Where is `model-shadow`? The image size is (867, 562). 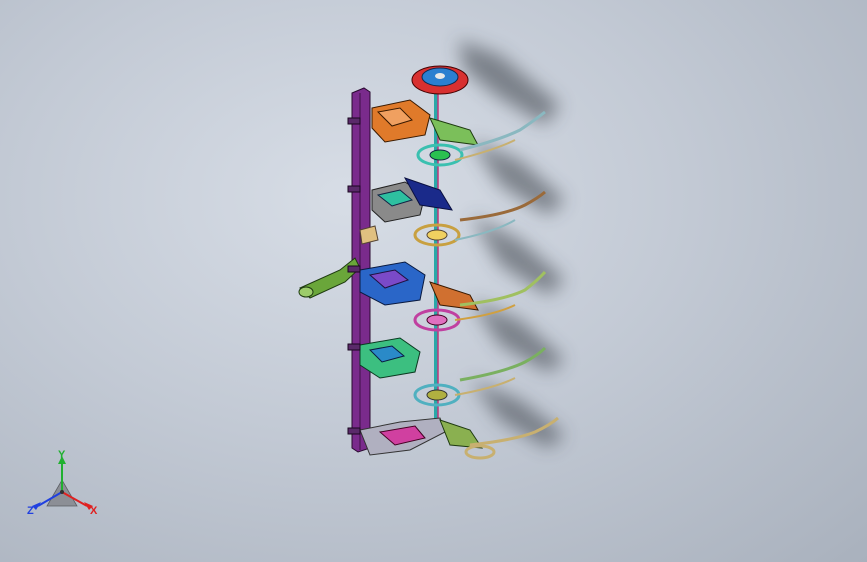
model-shadow is located at coordinates (511, 244).